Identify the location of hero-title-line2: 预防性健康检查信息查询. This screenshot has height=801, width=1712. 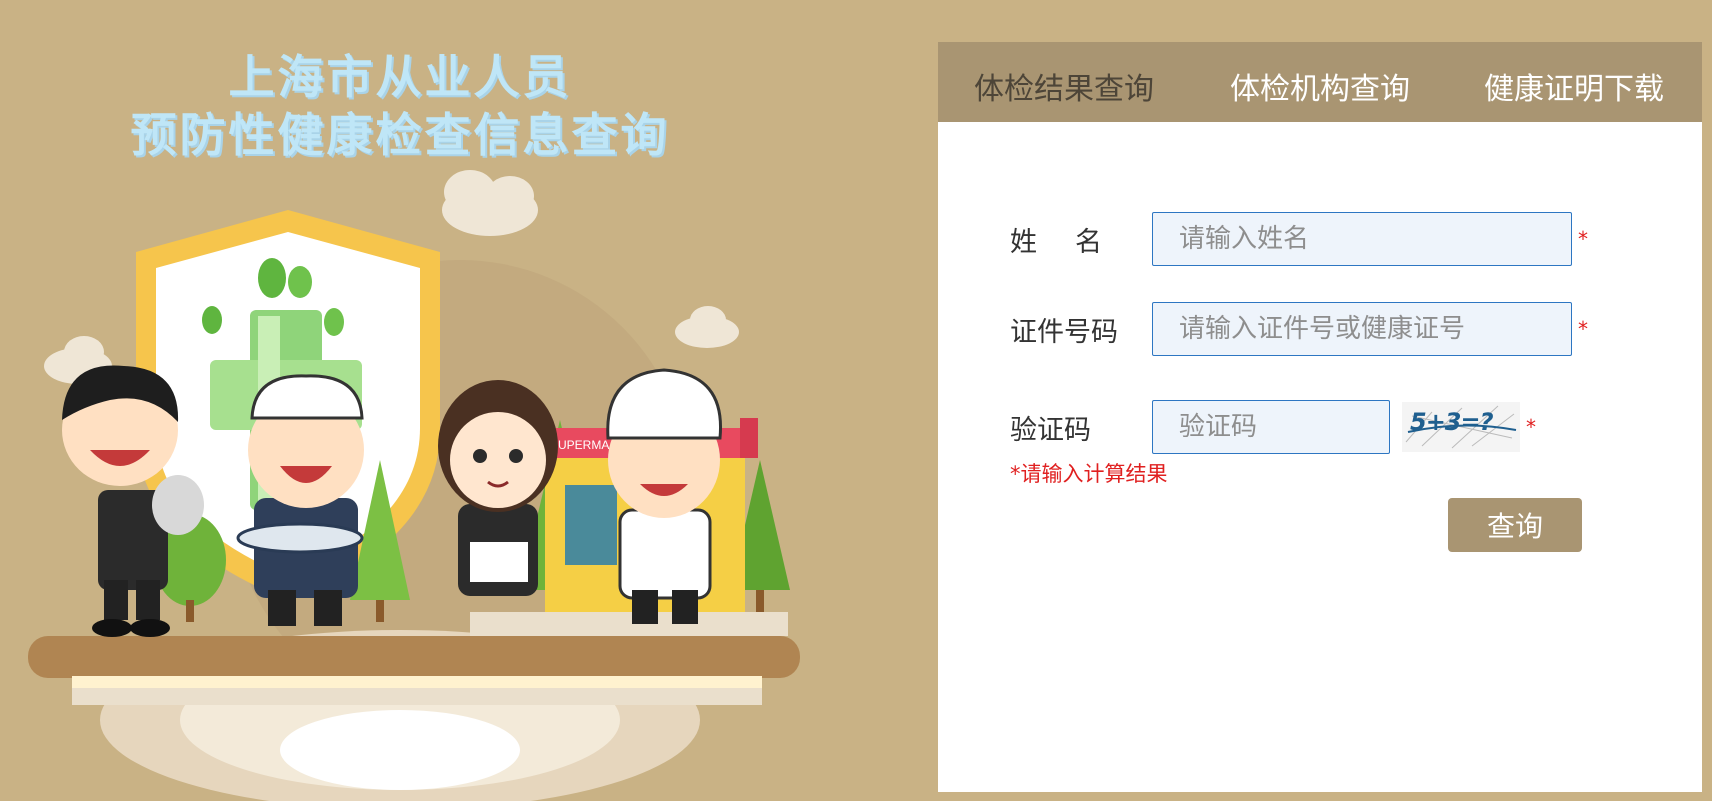
(400, 135).